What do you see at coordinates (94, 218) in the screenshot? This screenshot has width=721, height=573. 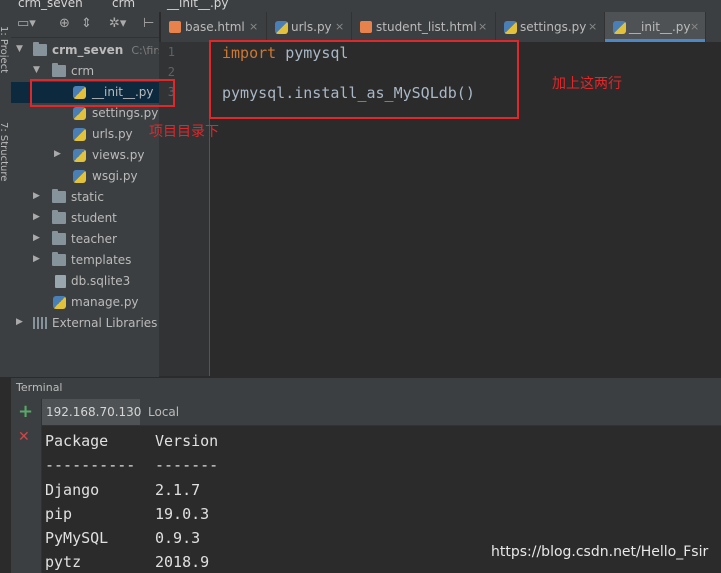 I see `tree-item-label: student` at bounding box center [94, 218].